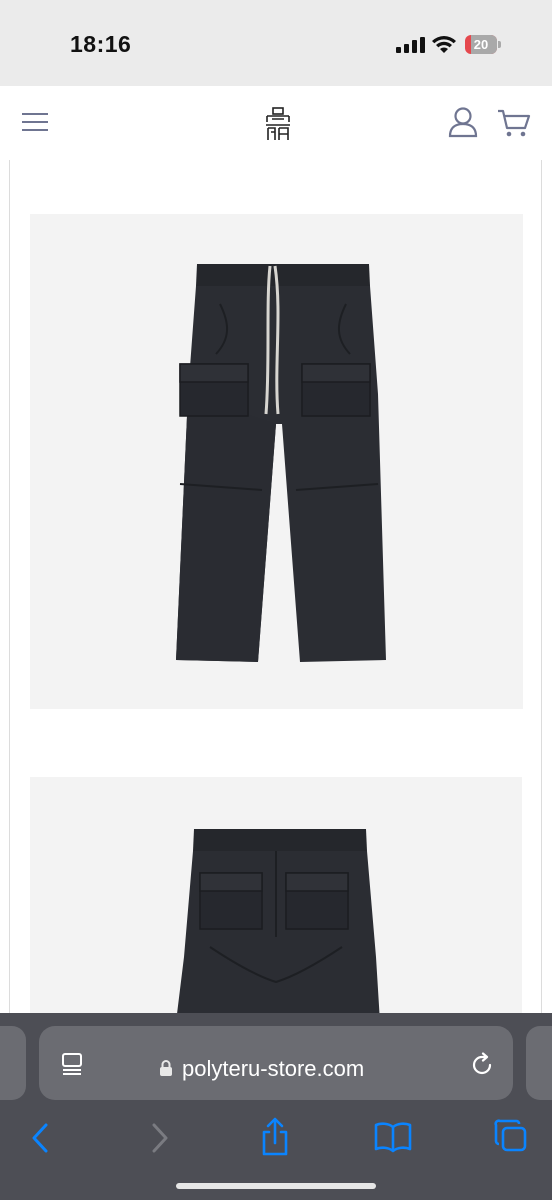  I want to click on forward-icon, so click(160, 1138).